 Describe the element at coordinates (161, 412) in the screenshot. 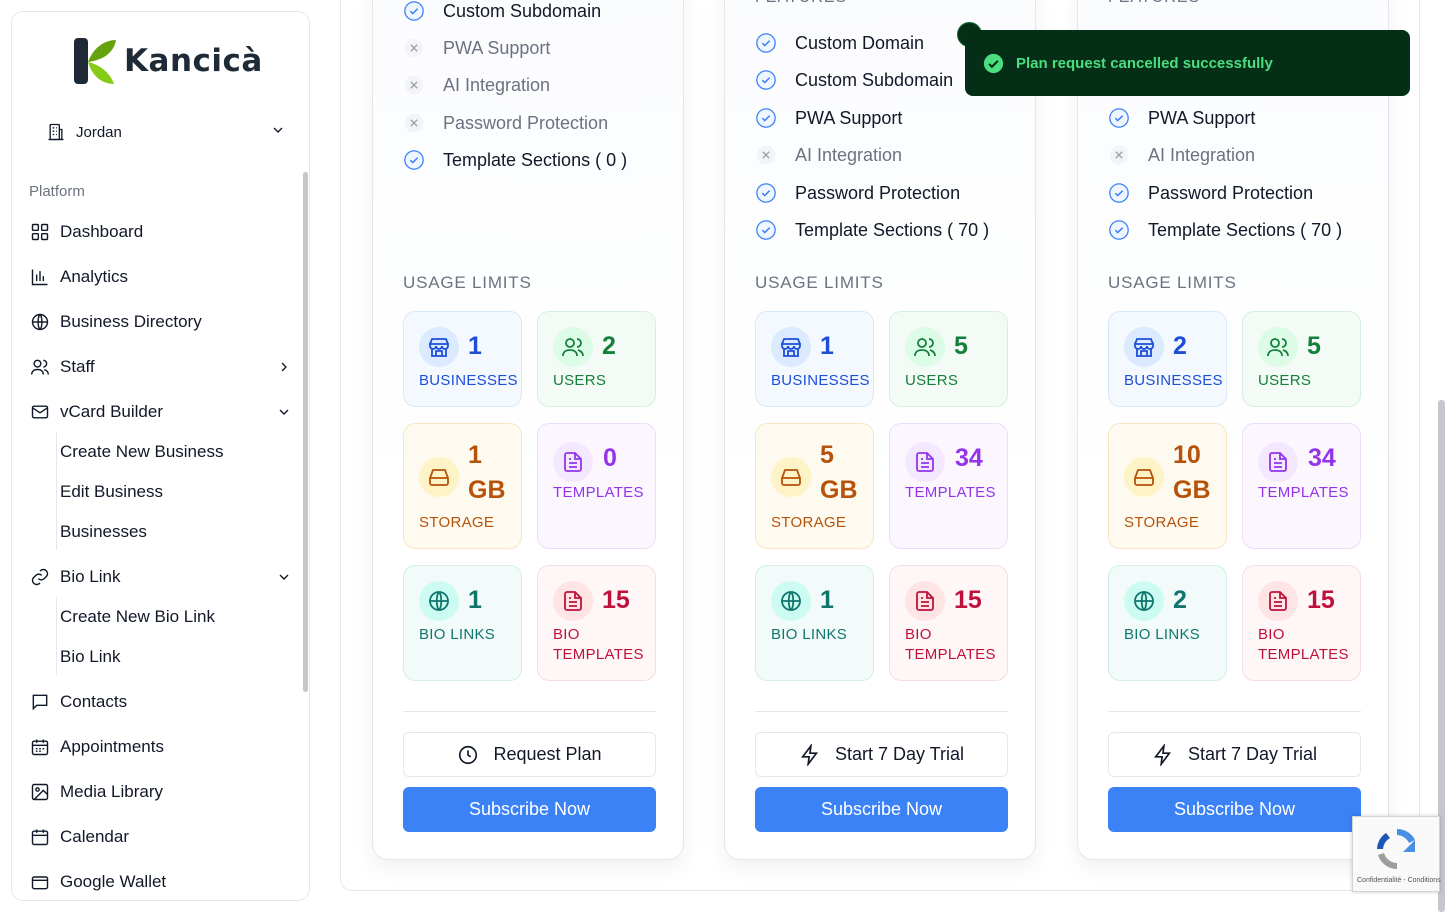

I see `sidebar-item-vcard-builder: vCard Builder` at that location.